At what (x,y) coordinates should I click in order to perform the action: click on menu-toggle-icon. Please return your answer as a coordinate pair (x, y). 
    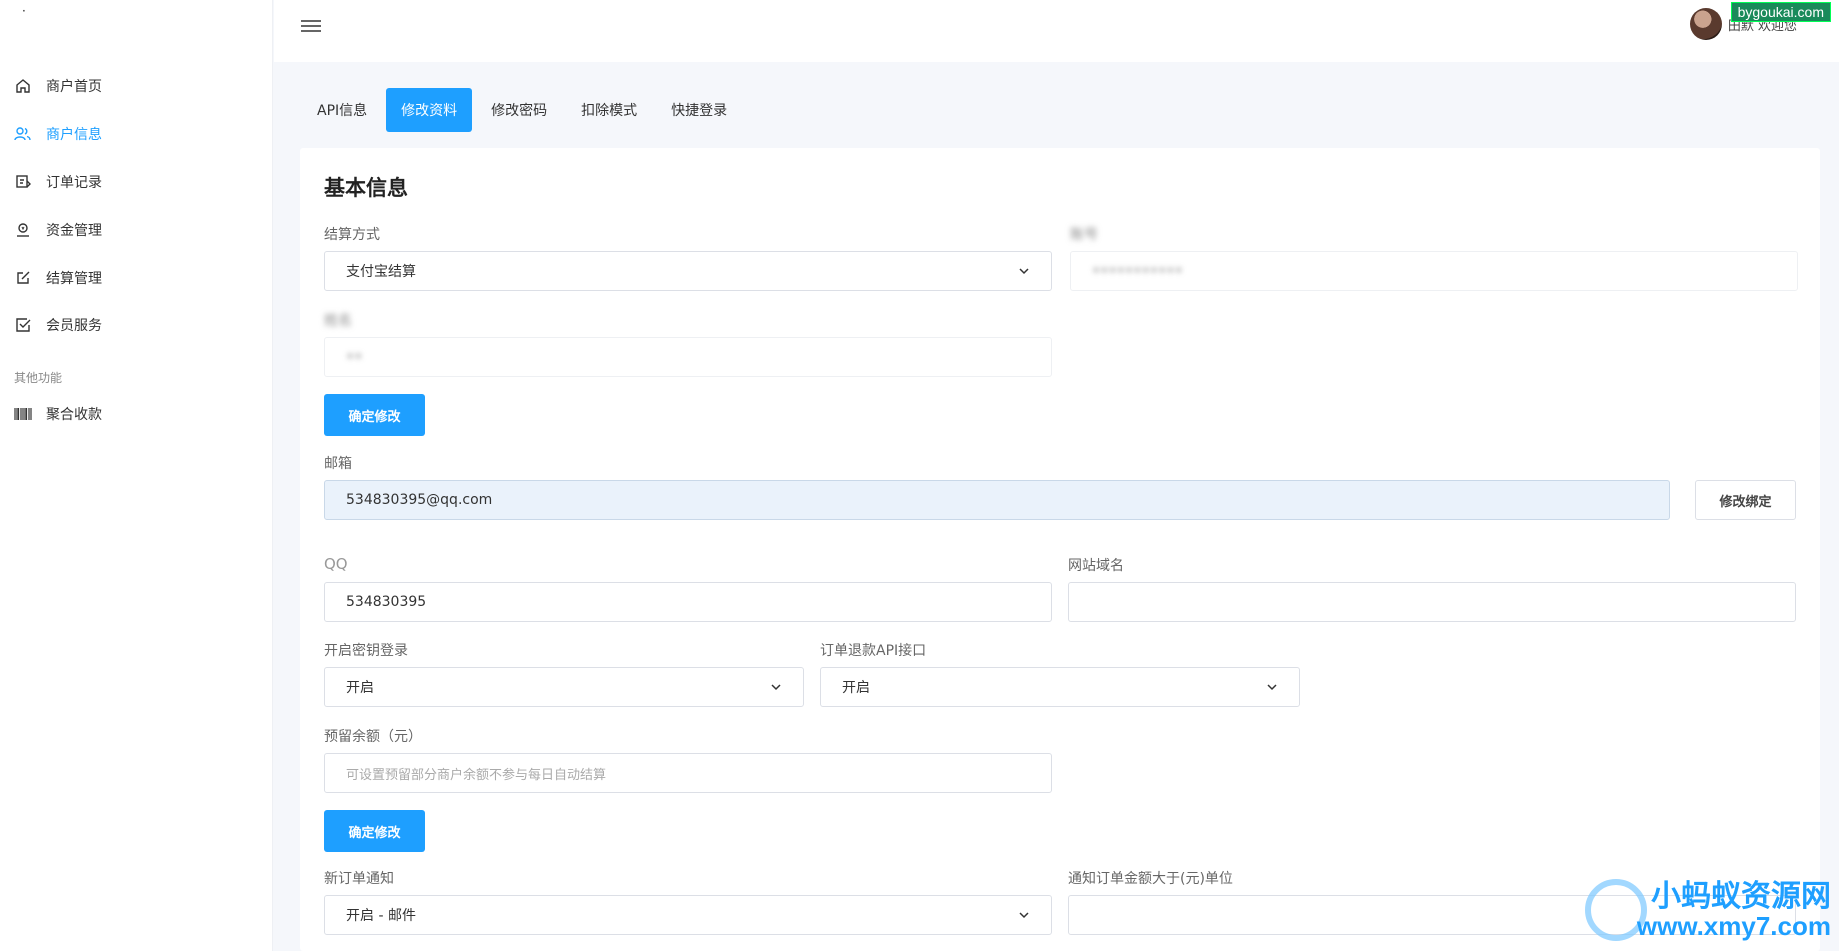
    Looking at the image, I should click on (311, 27).